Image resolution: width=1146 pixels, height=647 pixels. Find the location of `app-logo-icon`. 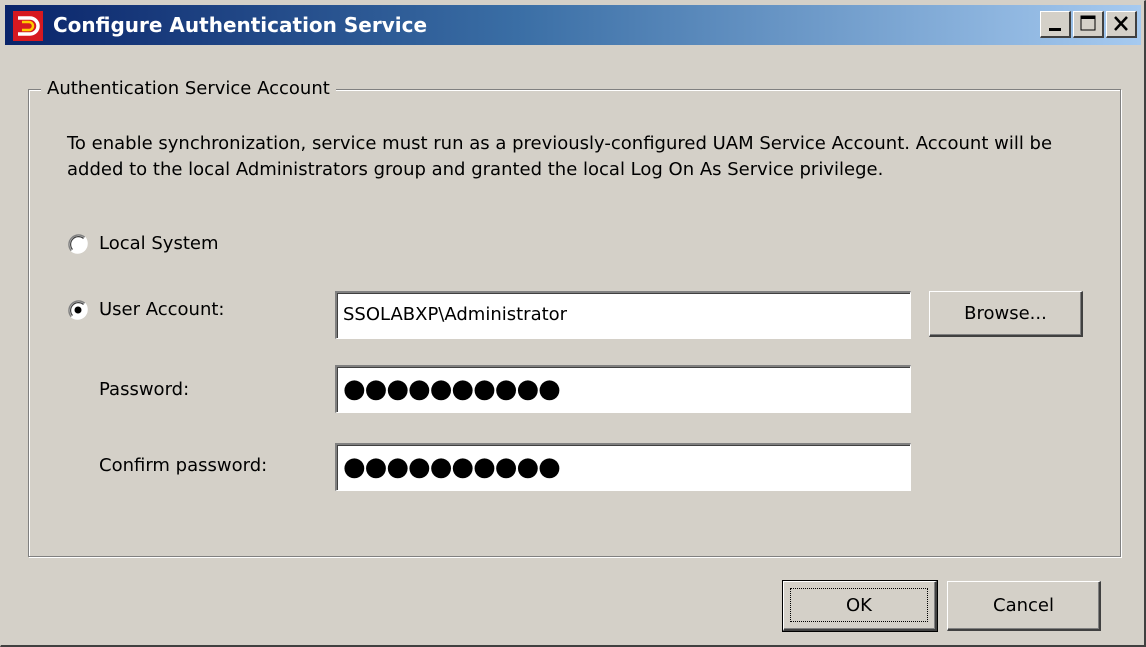

app-logo-icon is located at coordinates (28, 26).